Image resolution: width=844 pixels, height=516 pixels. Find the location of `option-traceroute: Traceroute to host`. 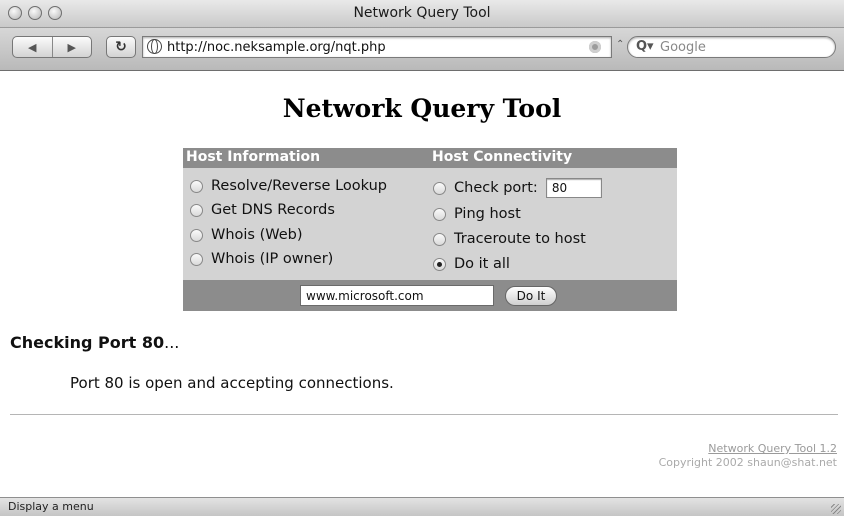

option-traceroute: Traceroute to host is located at coordinates (509, 239).